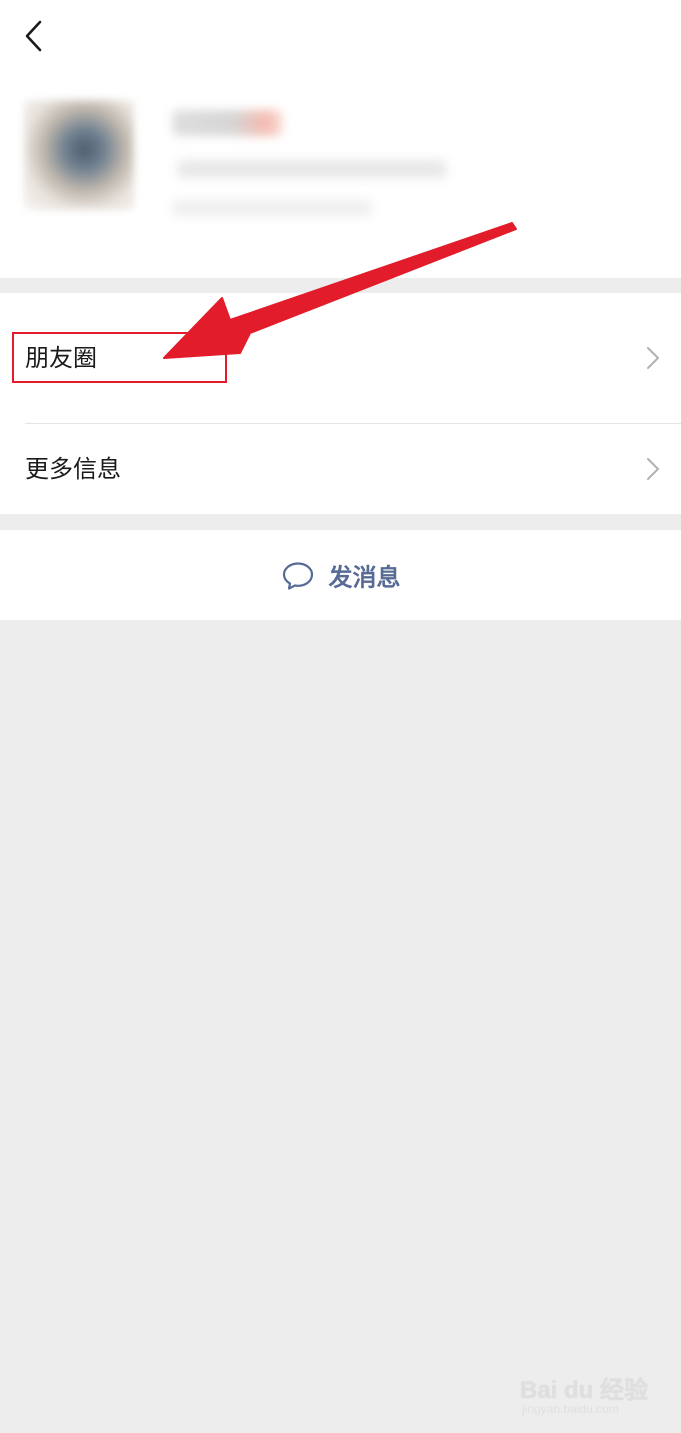 The height and width of the screenshot is (1433, 681). I want to click on watermark-logo: Bai du 经验 jingyan.baidu.com, so click(590, 1390).